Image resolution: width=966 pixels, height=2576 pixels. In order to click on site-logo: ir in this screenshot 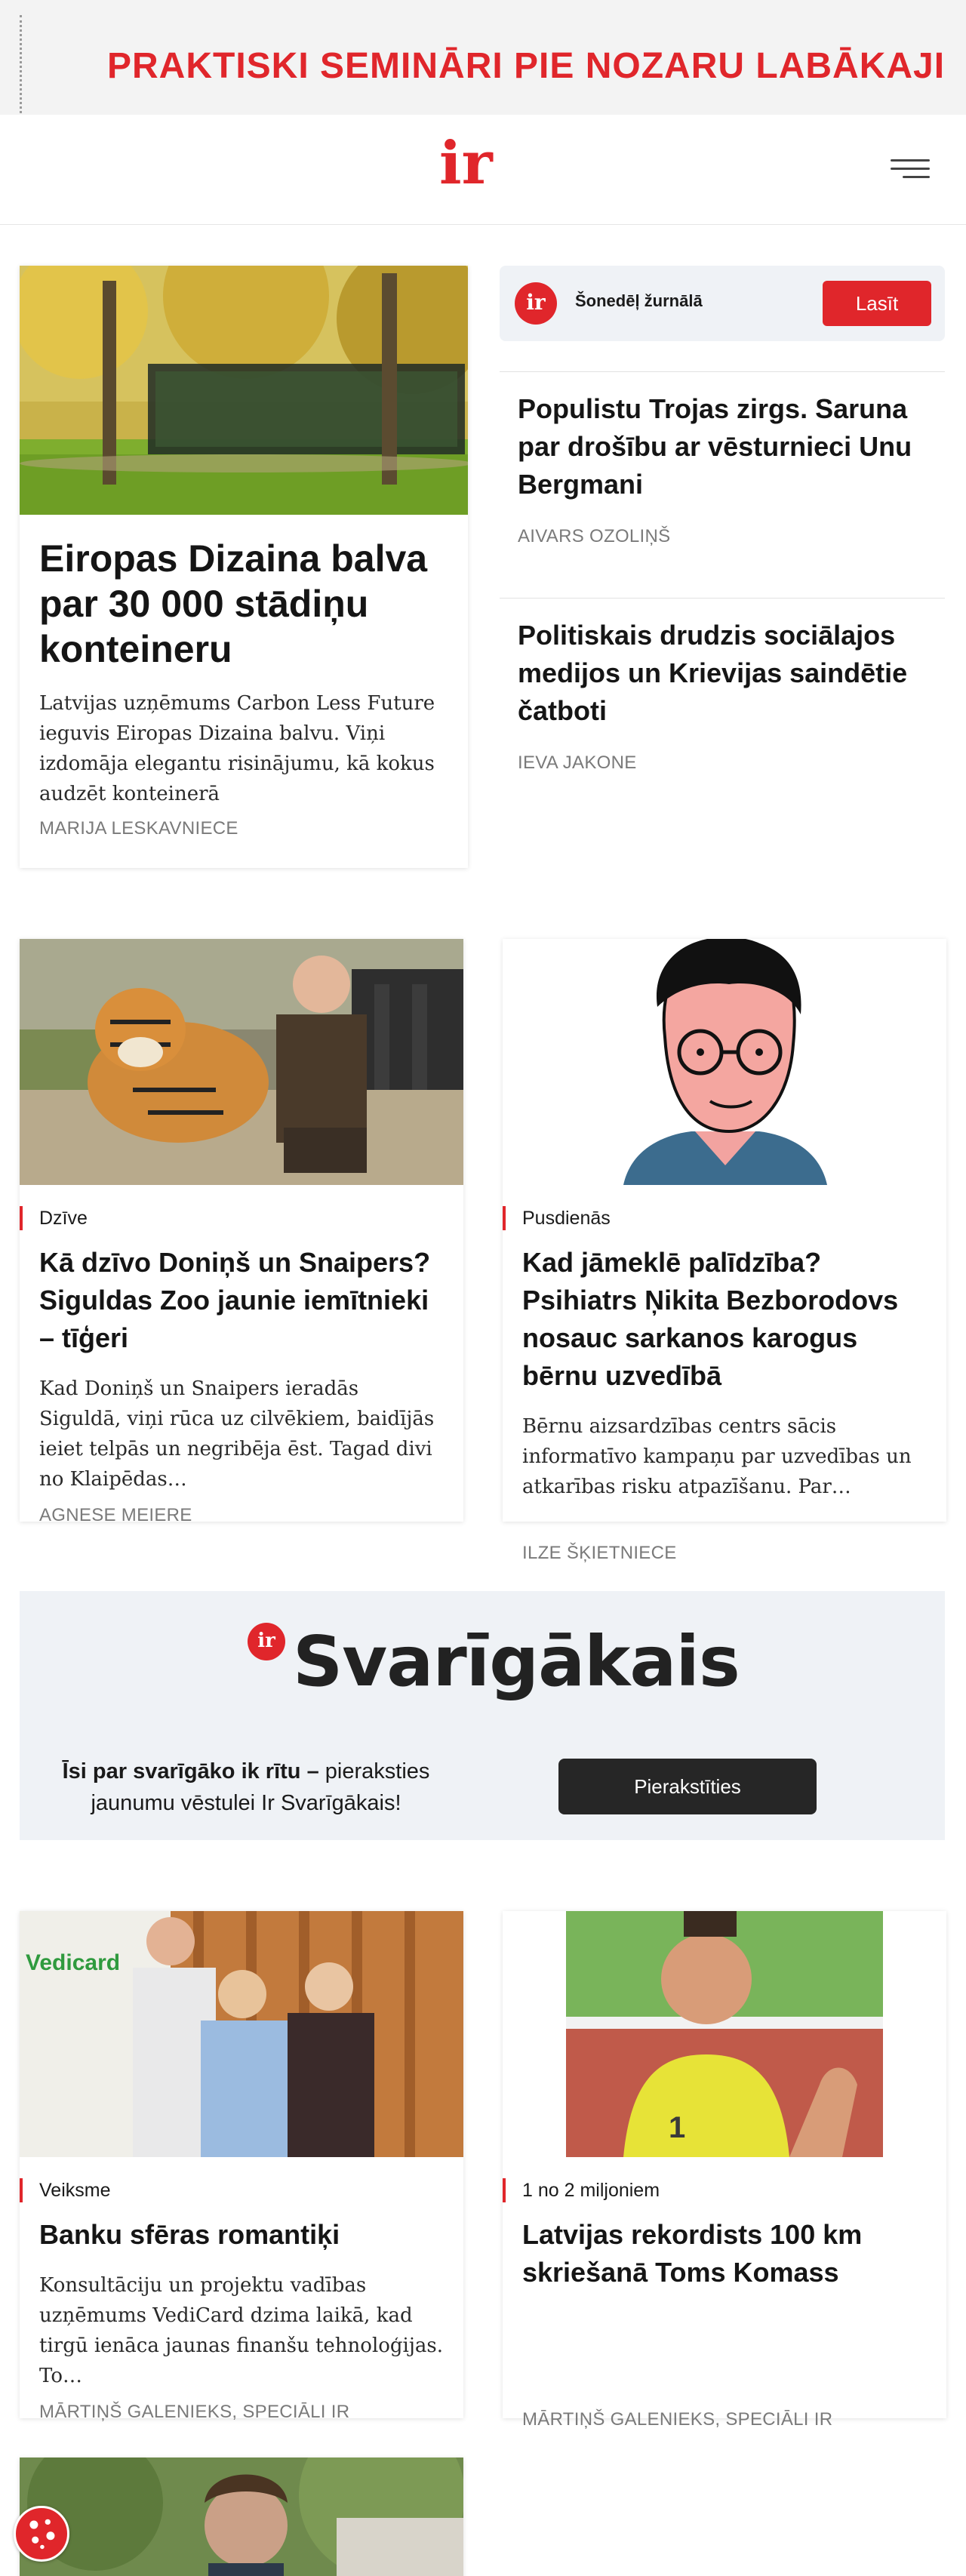, I will do `click(466, 163)`.